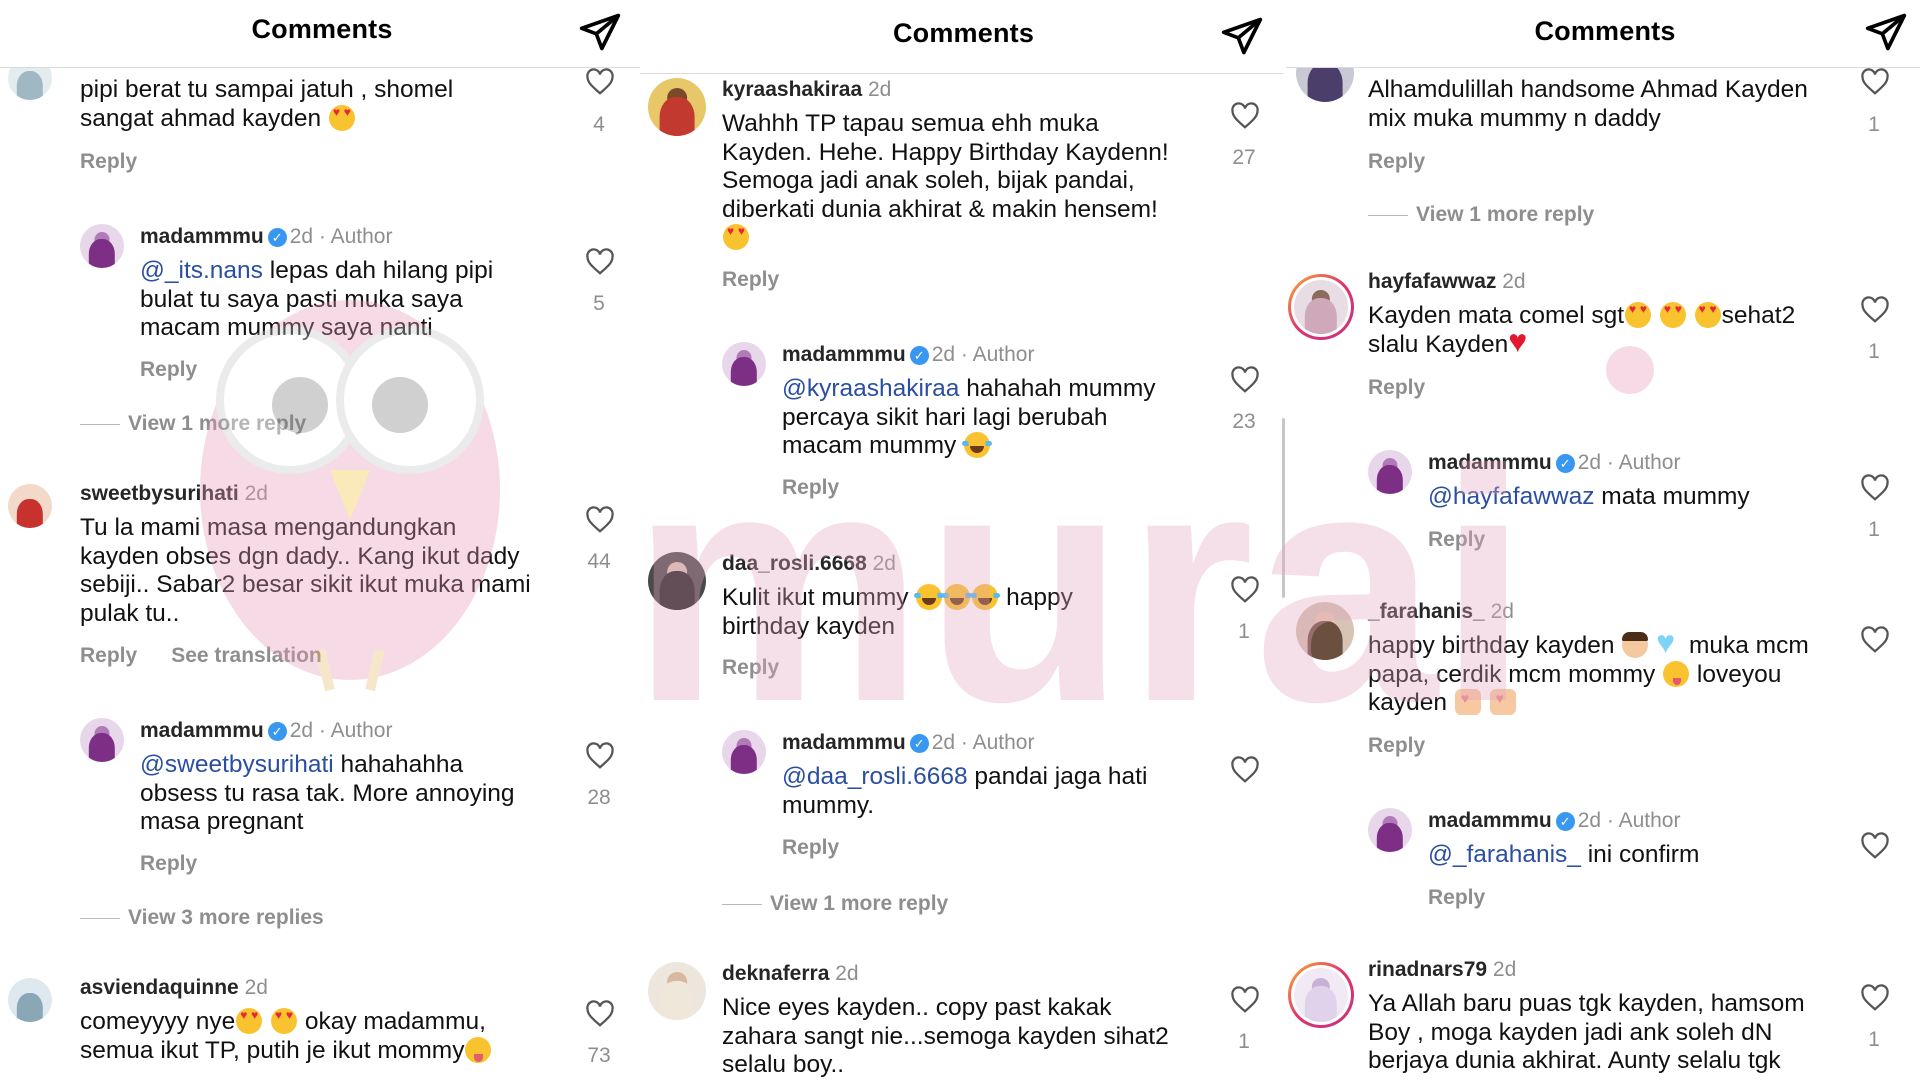  Describe the element at coordinates (1283, 508) in the screenshot. I see `scrollbar` at that location.